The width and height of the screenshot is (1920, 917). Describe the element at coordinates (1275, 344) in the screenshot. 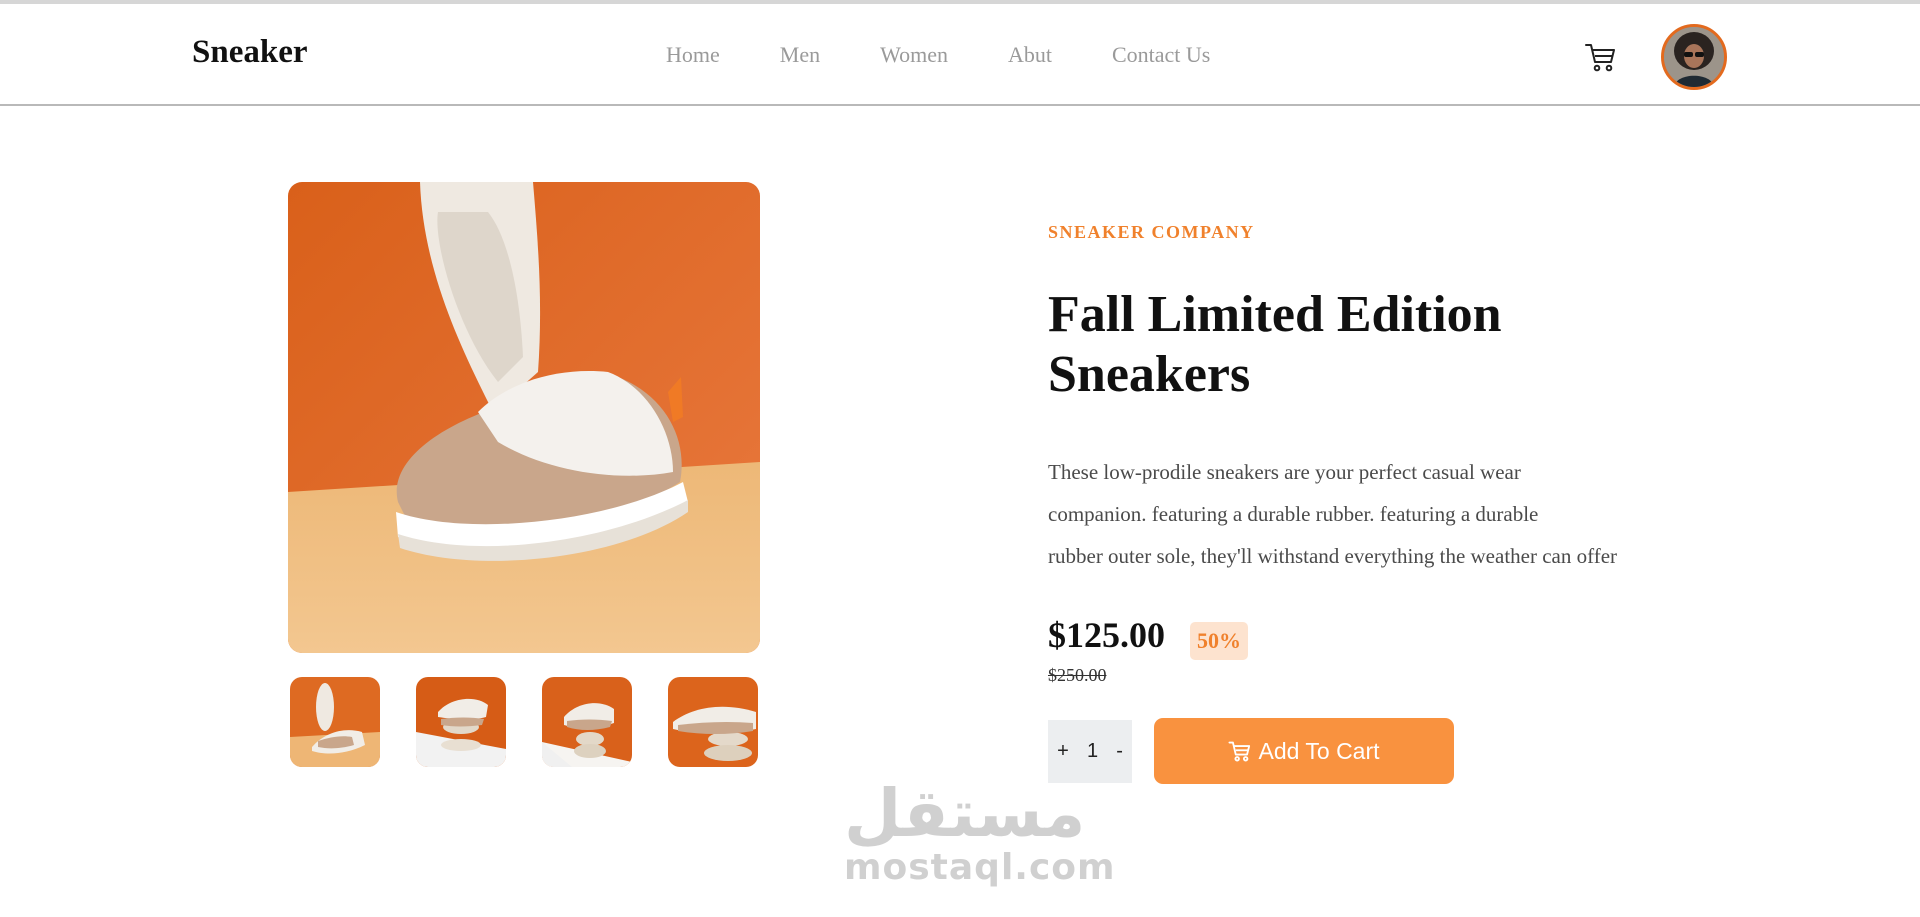

I see `product-title: Fall Limited Edition Sneakers` at that location.